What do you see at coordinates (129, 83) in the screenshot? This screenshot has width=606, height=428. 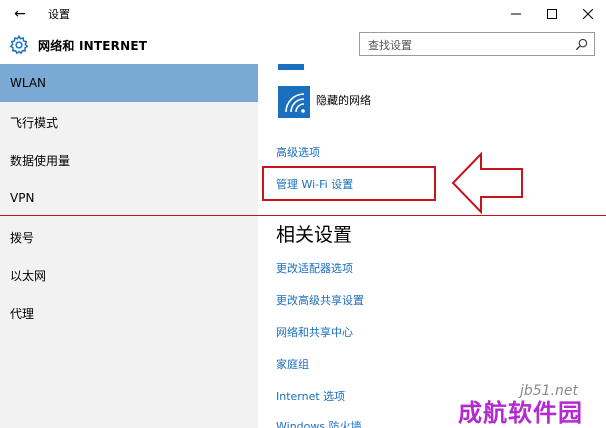 I see `sidebar-item-wlan: WLAN` at bounding box center [129, 83].